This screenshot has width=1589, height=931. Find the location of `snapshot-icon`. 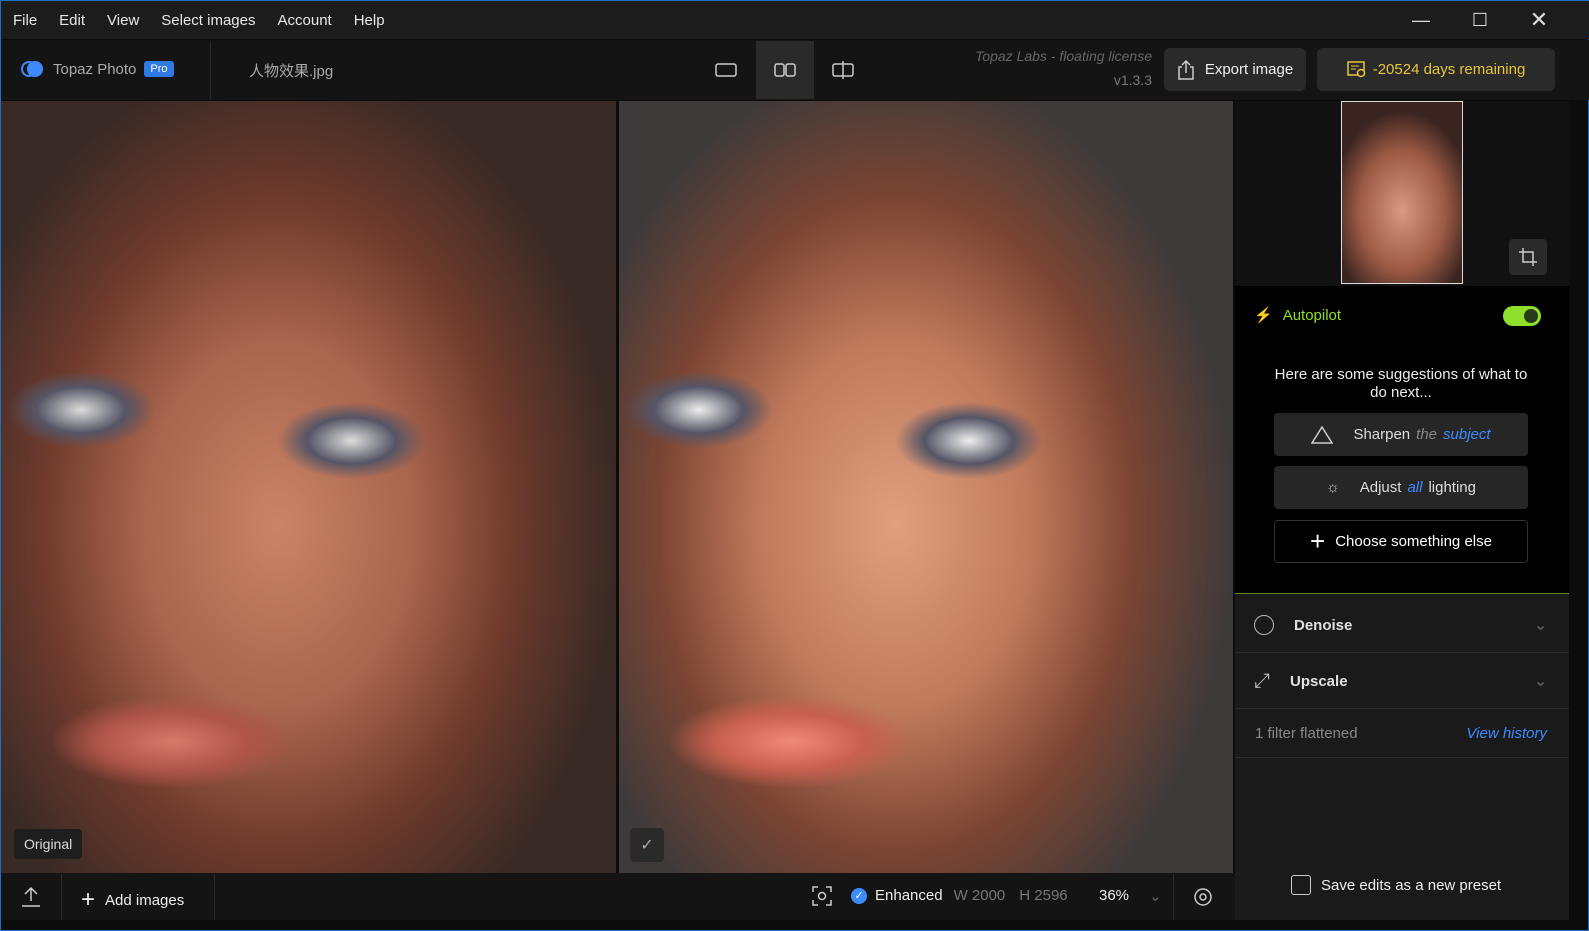

snapshot-icon is located at coordinates (822, 898).